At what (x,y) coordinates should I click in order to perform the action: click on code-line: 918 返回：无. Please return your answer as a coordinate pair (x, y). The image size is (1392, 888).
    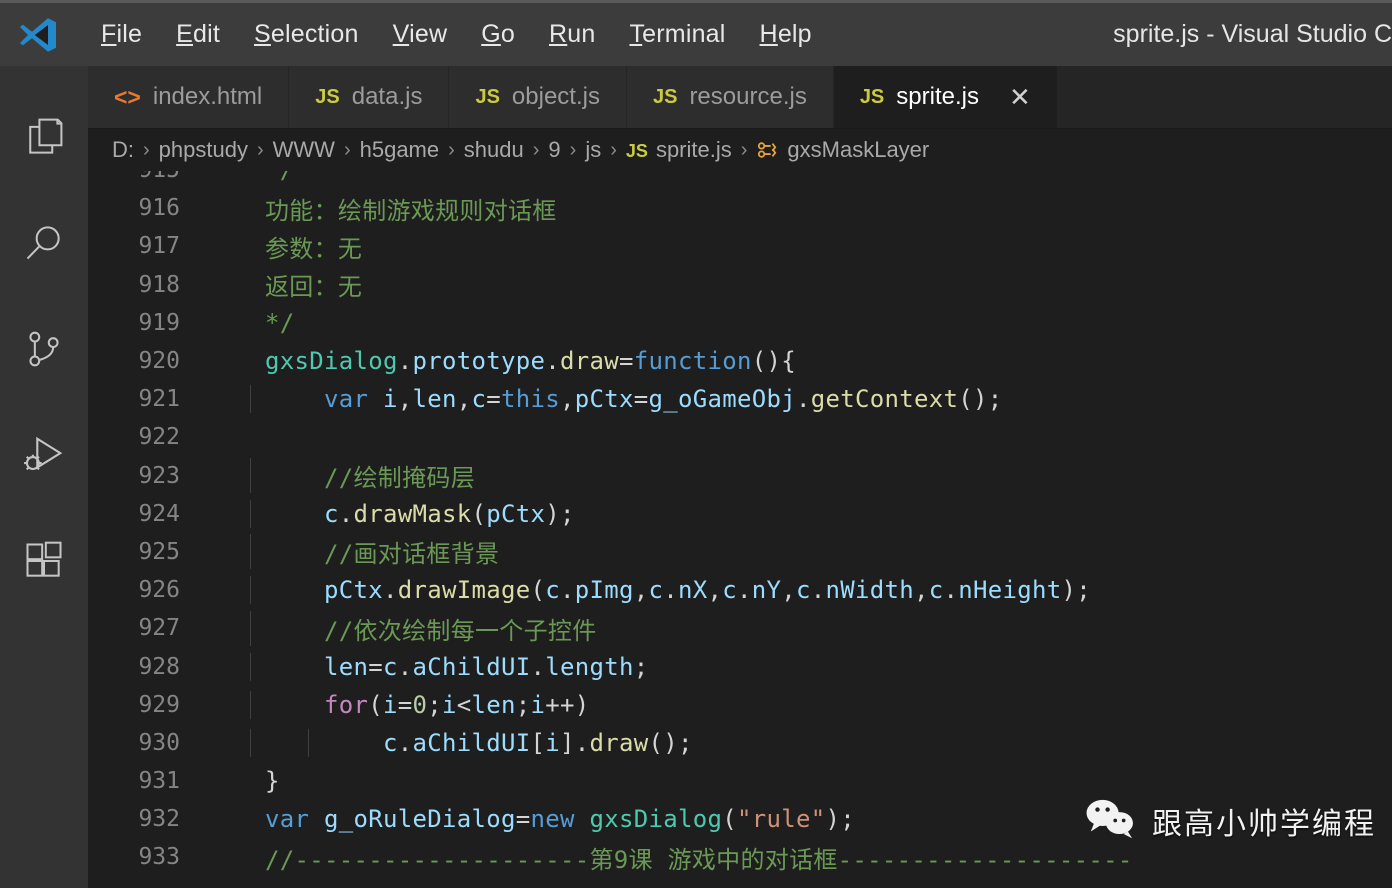
    Looking at the image, I should click on (740, 285).